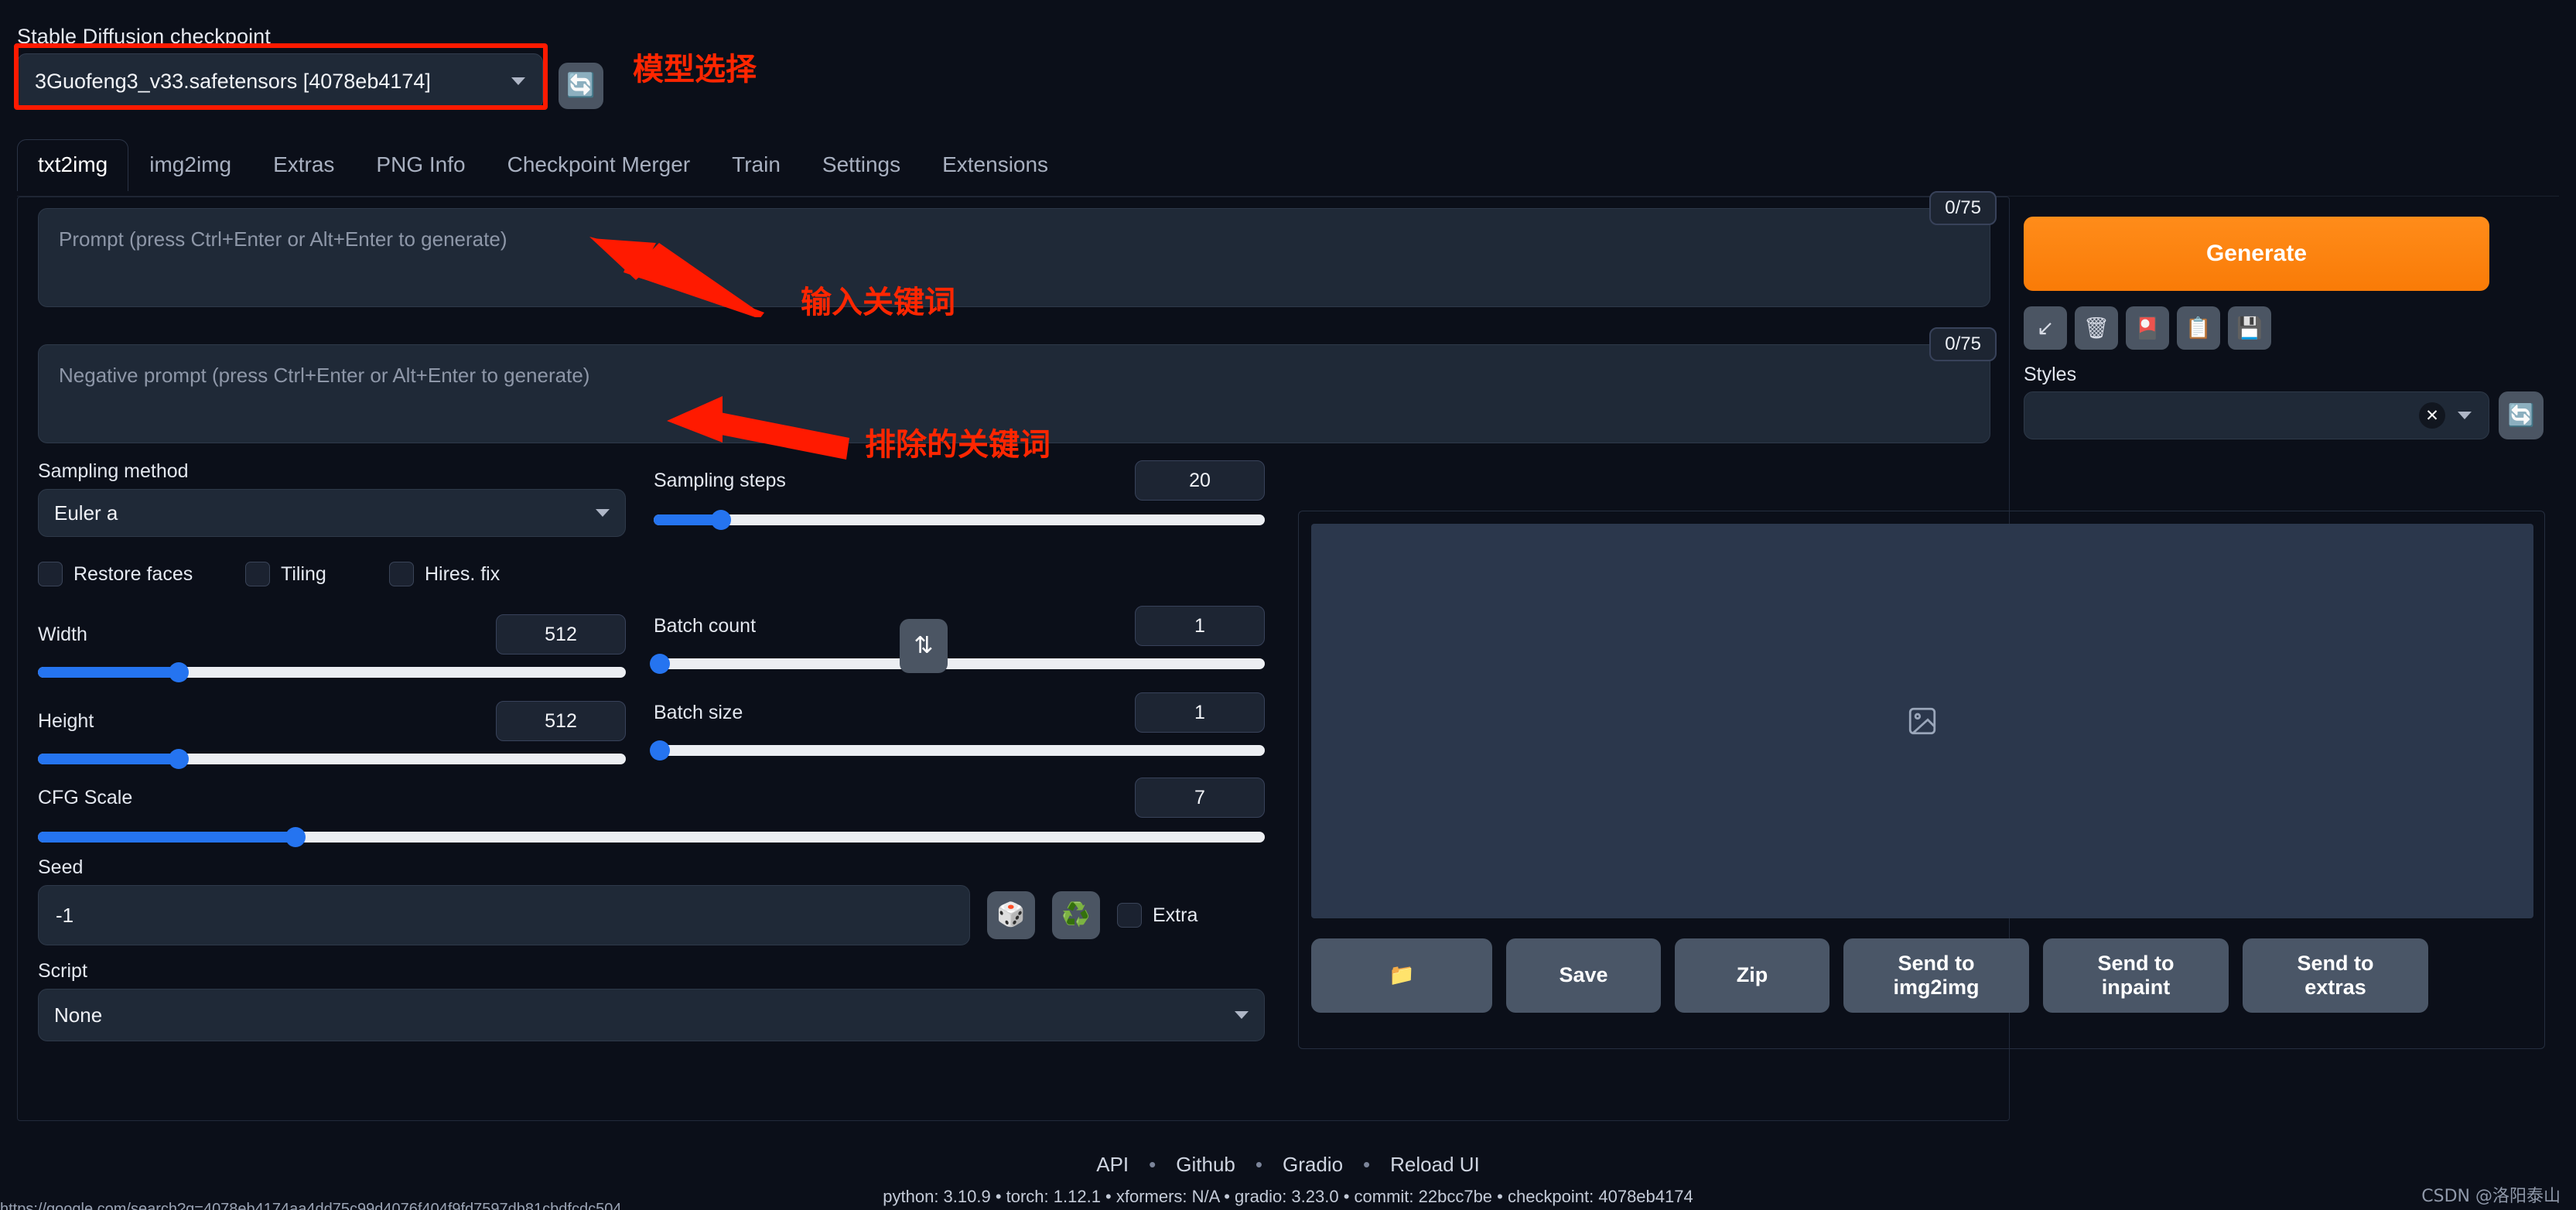  Describe the element at coordinates (133, 574) in the screenshot. I see `restore-faces-label: Restore faces` at that location.